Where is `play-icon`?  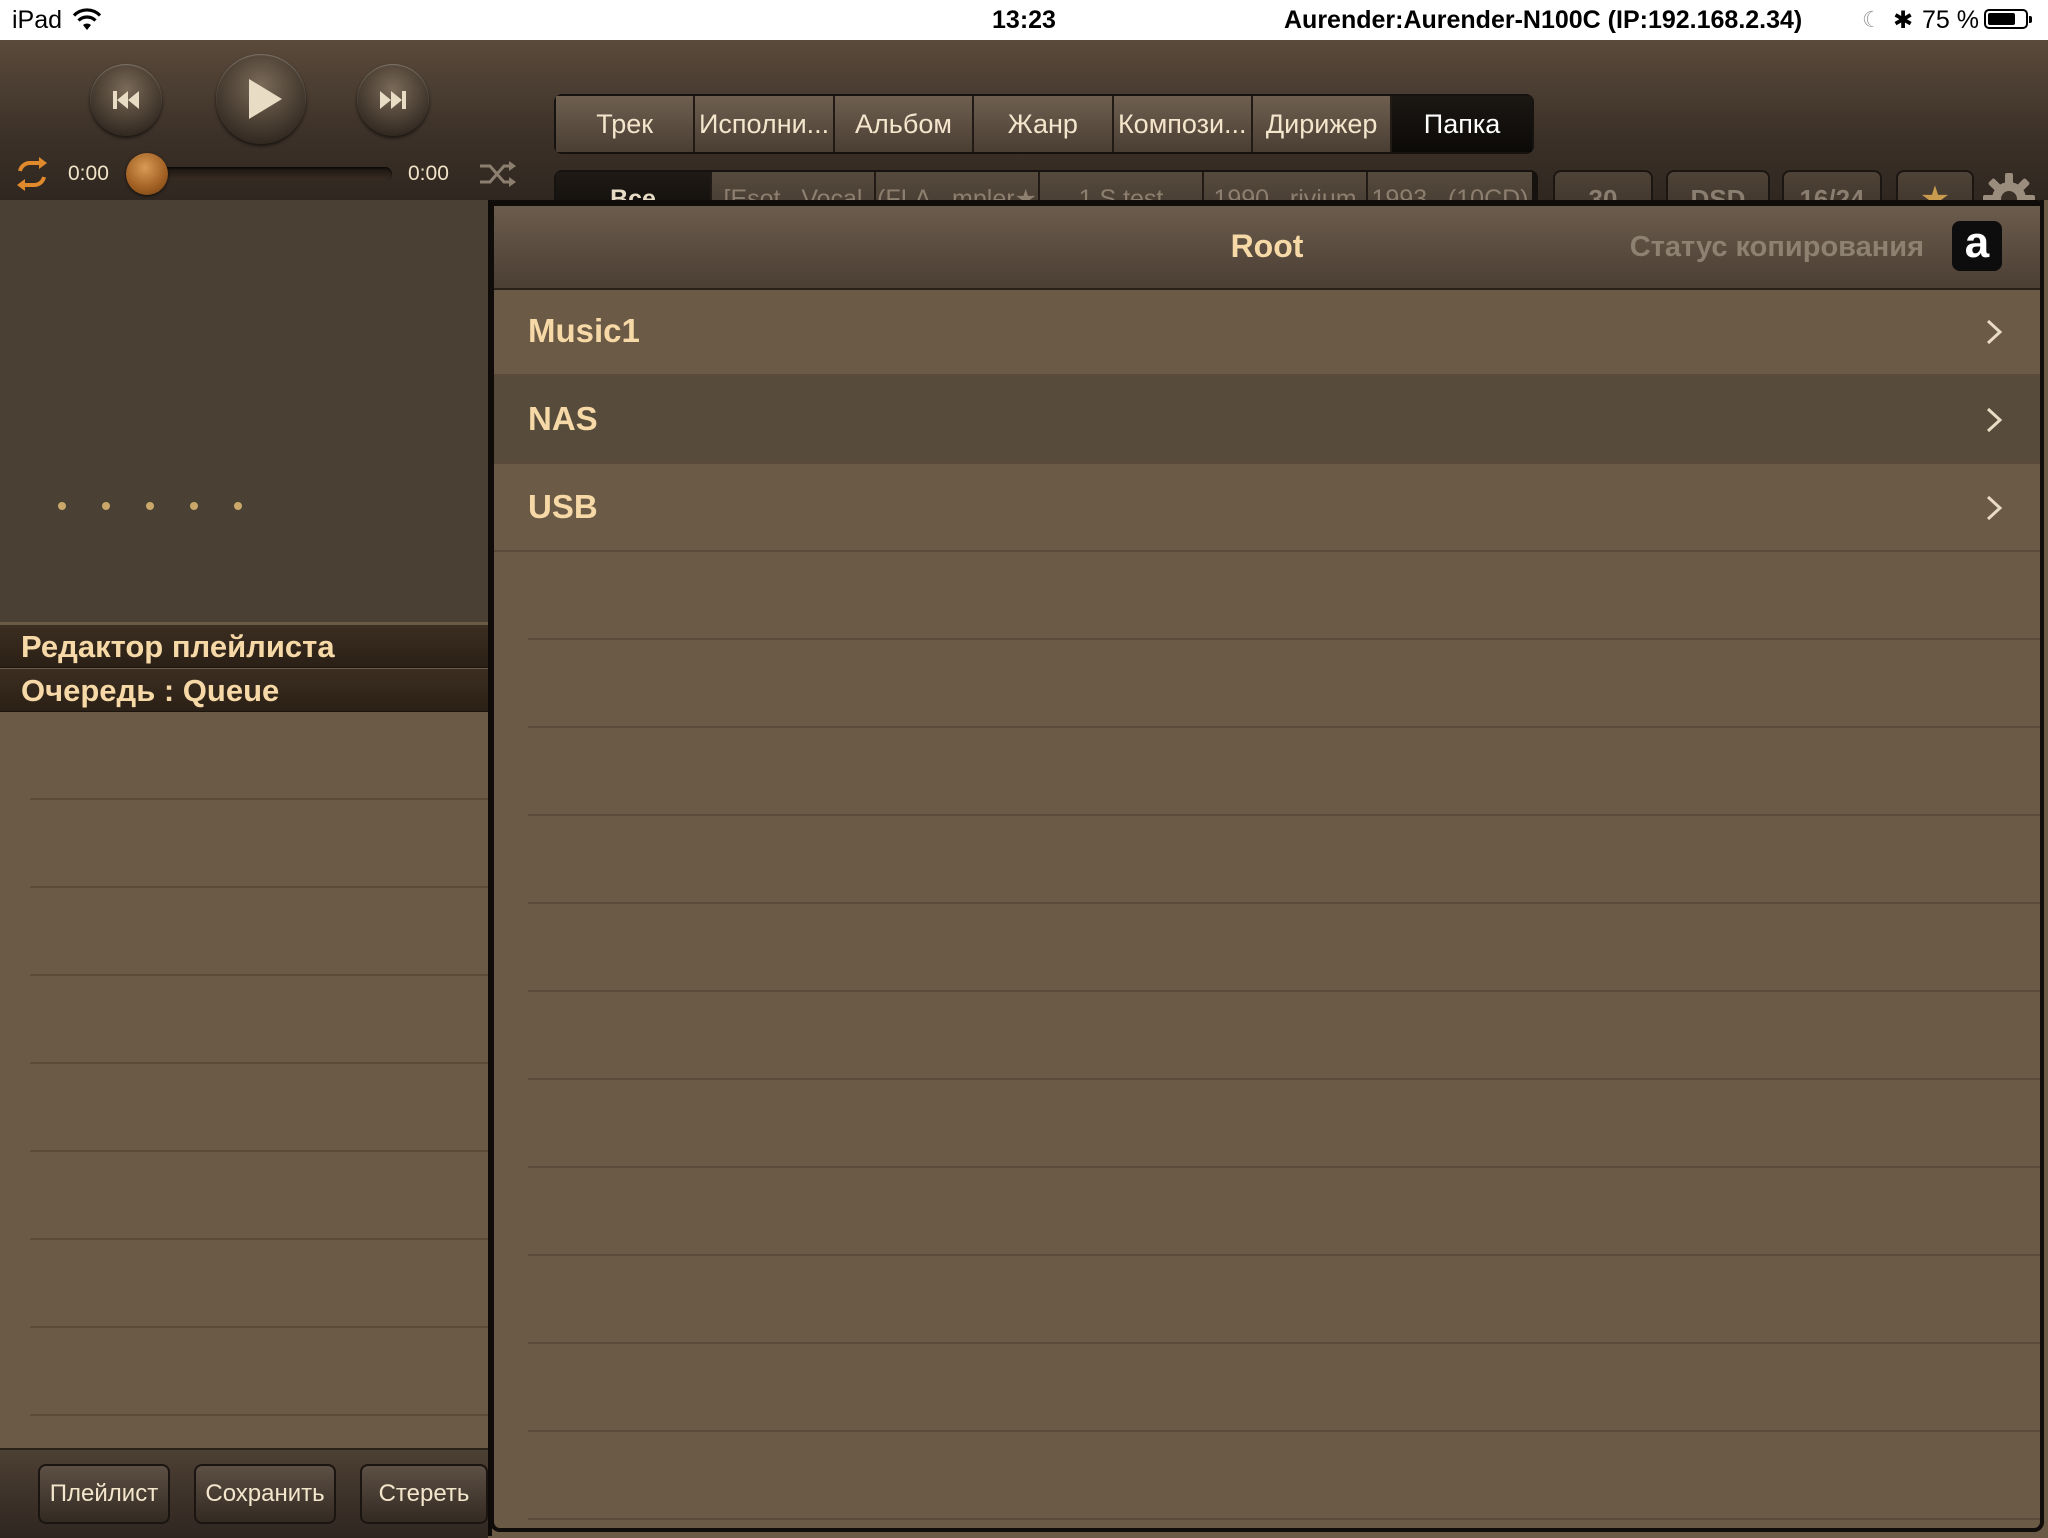 play-icon is located at coordinates (265, 99).